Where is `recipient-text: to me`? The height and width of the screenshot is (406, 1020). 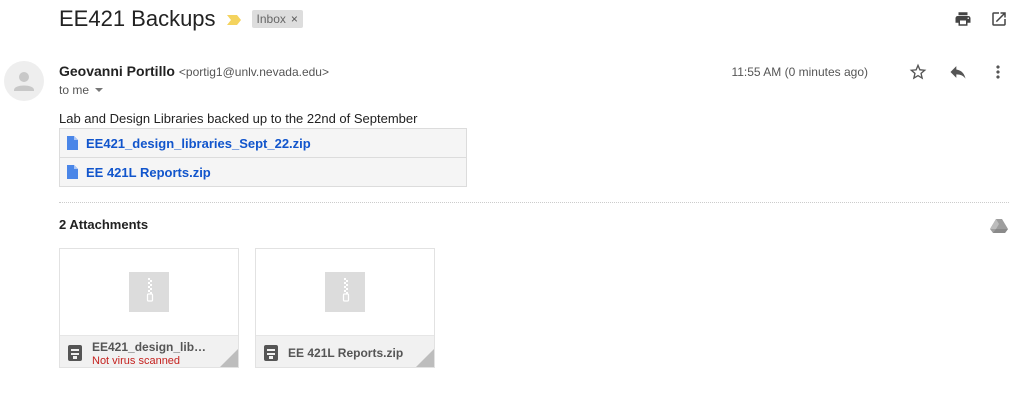
recipient-text: to me is located at coordinates (74, 90).